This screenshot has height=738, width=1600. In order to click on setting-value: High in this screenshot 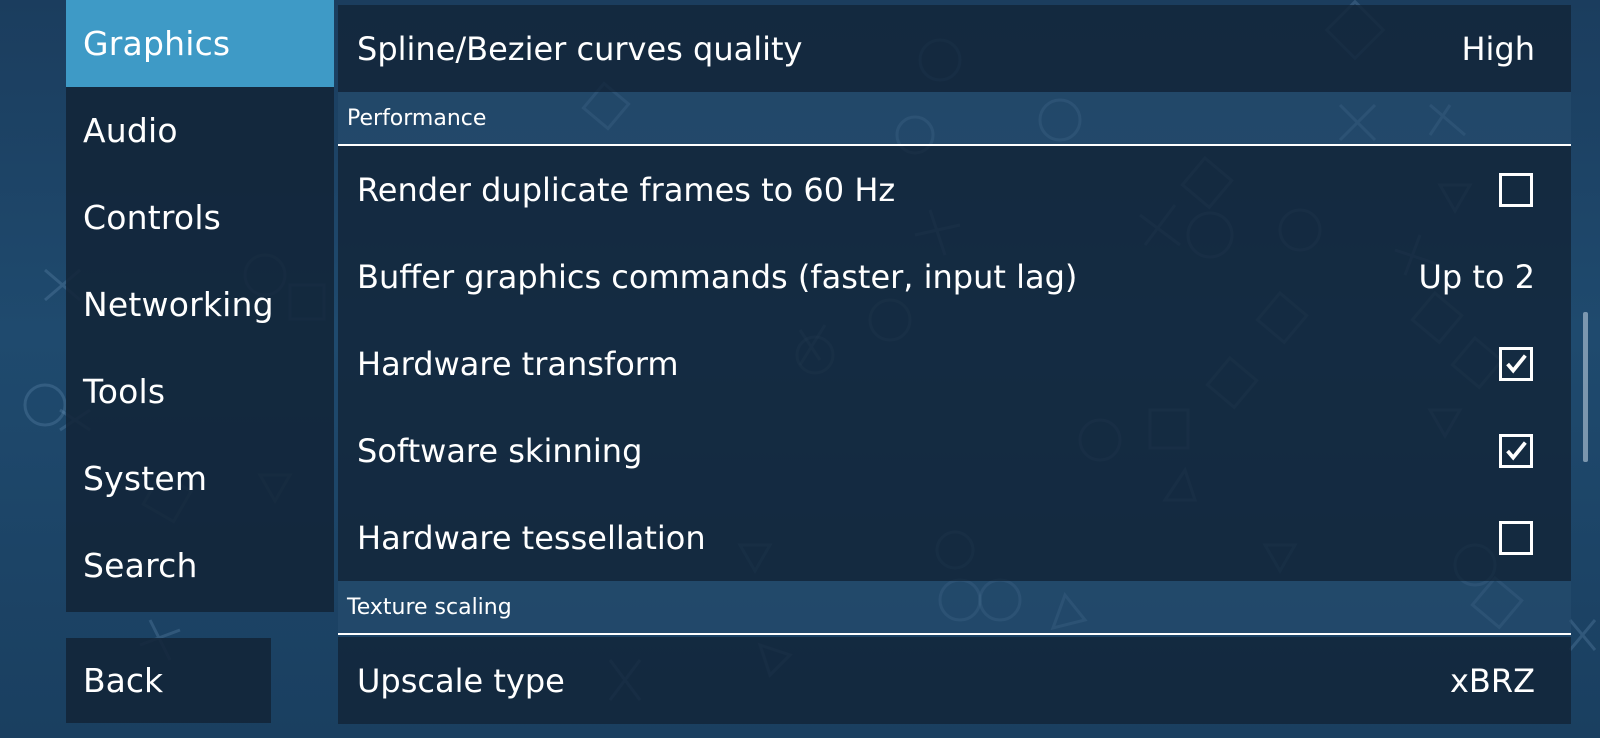, I will do `click(1498, 48)`.